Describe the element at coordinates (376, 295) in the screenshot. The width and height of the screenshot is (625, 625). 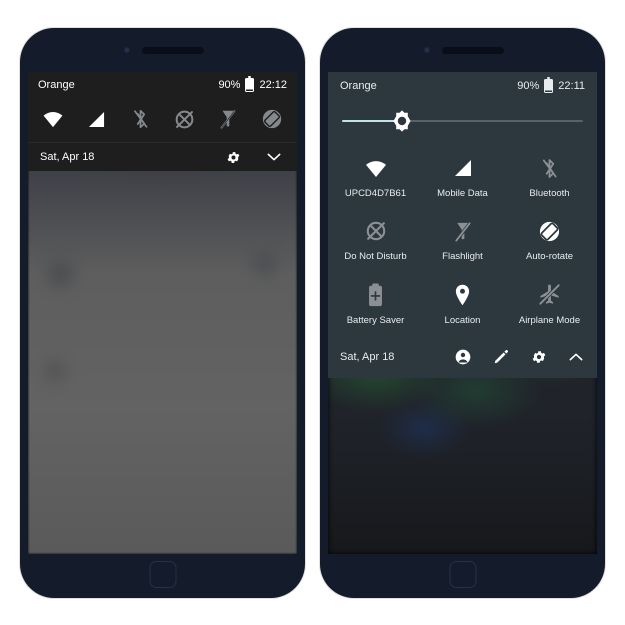
I see `battery-saver-icon` at that location.